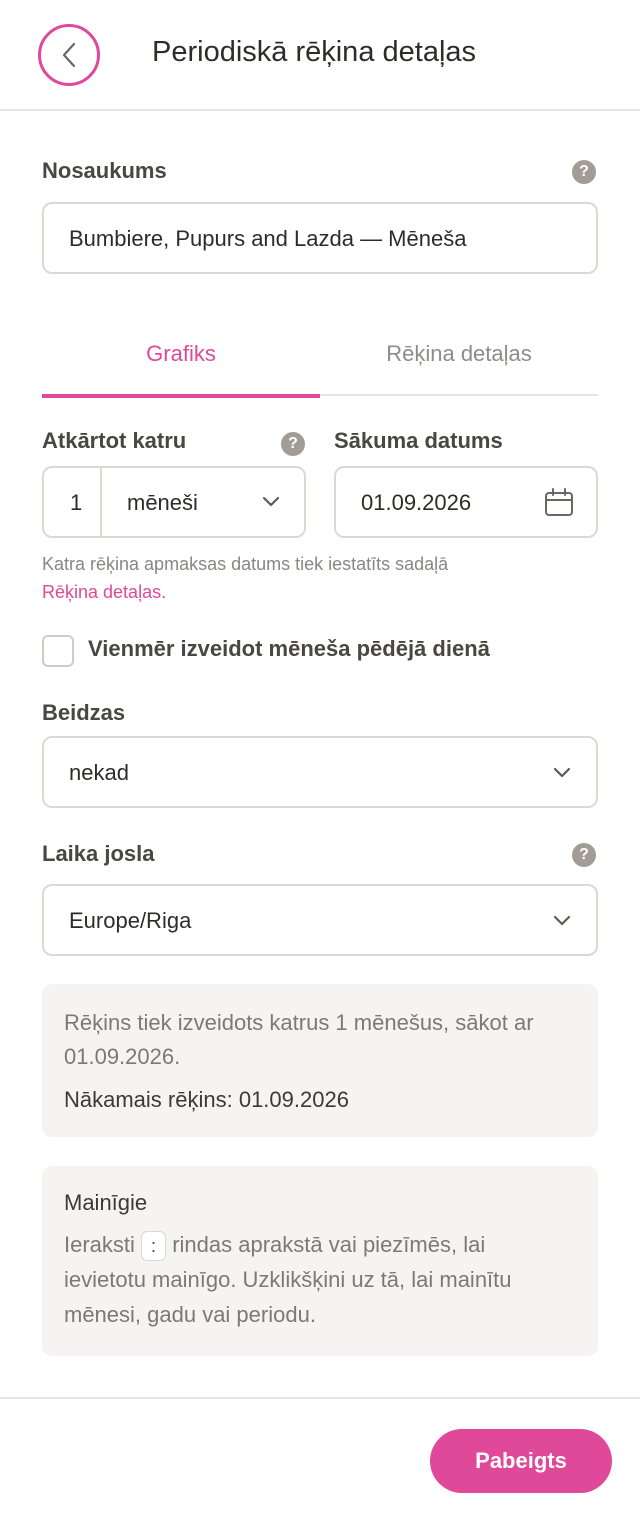 The height and width of the screenshot is (1522, 640). I want to click on last-day-checkbox, so click(58, 651).